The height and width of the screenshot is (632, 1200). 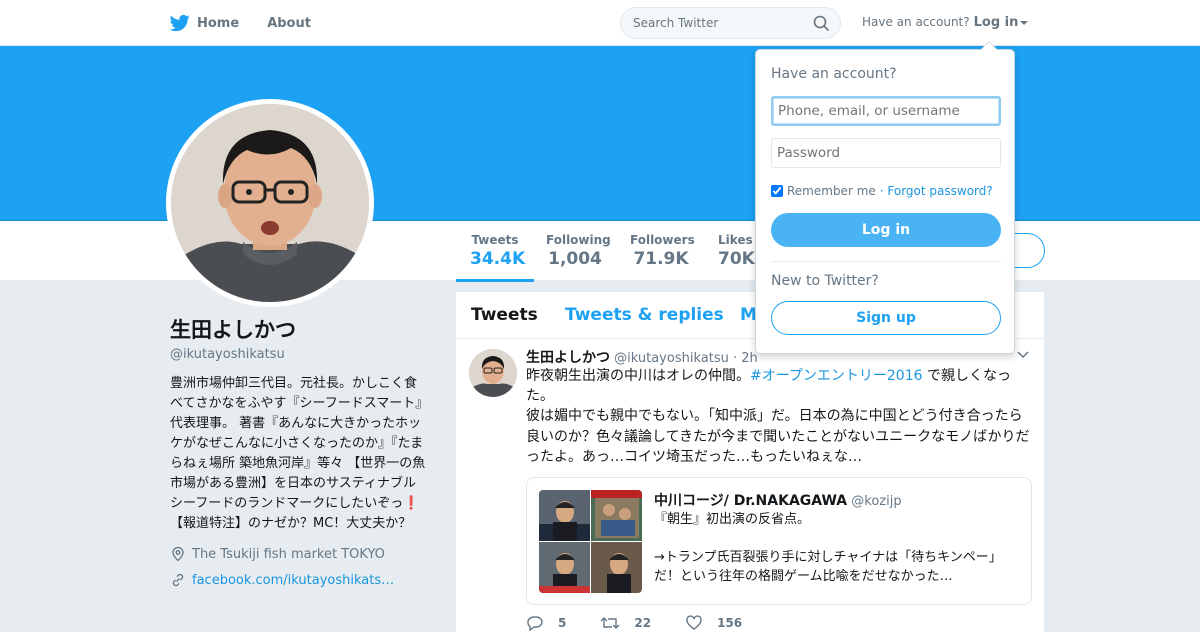 What do you see at coordinates (836, 376) in the screenshot?
I see `tweet-hashtag-link: #オープンエントリー2016` at bounding box center [836, 376].